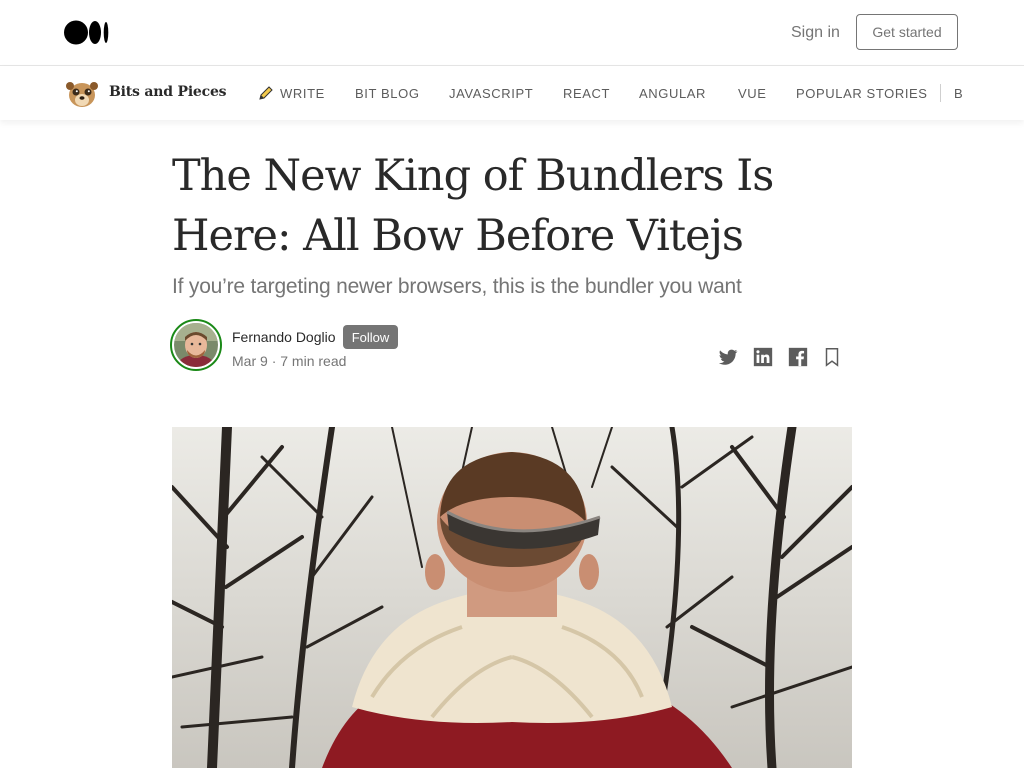  I want to click on twitter-icon, so click(728, 357).